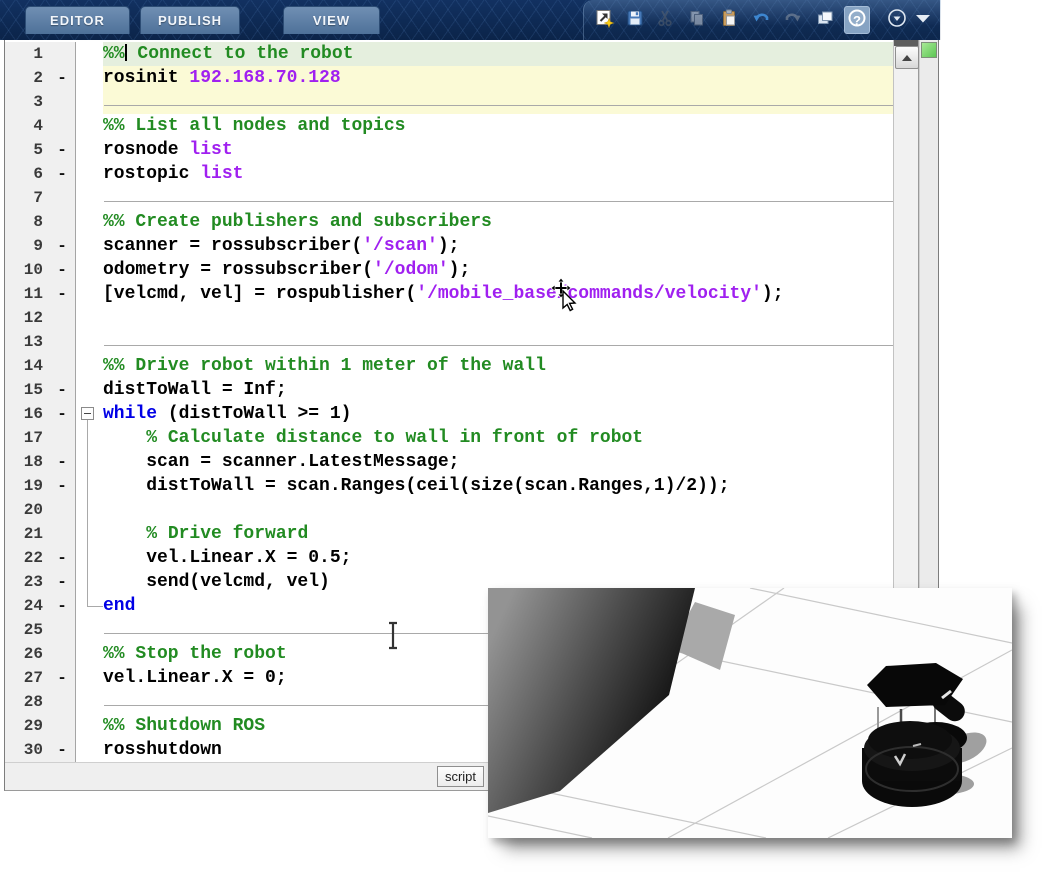 The width and height of the screenshot is (1042, 873). I want to click on tab-view: VIEW, so click(331, 20).